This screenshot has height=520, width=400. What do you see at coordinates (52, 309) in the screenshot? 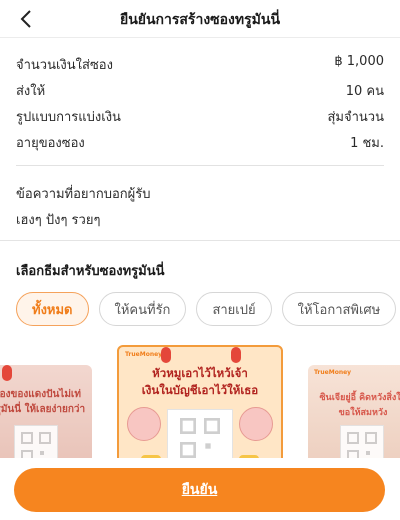
I see `chip-all: ทั้งหมด` at bounding box center [52, 309].